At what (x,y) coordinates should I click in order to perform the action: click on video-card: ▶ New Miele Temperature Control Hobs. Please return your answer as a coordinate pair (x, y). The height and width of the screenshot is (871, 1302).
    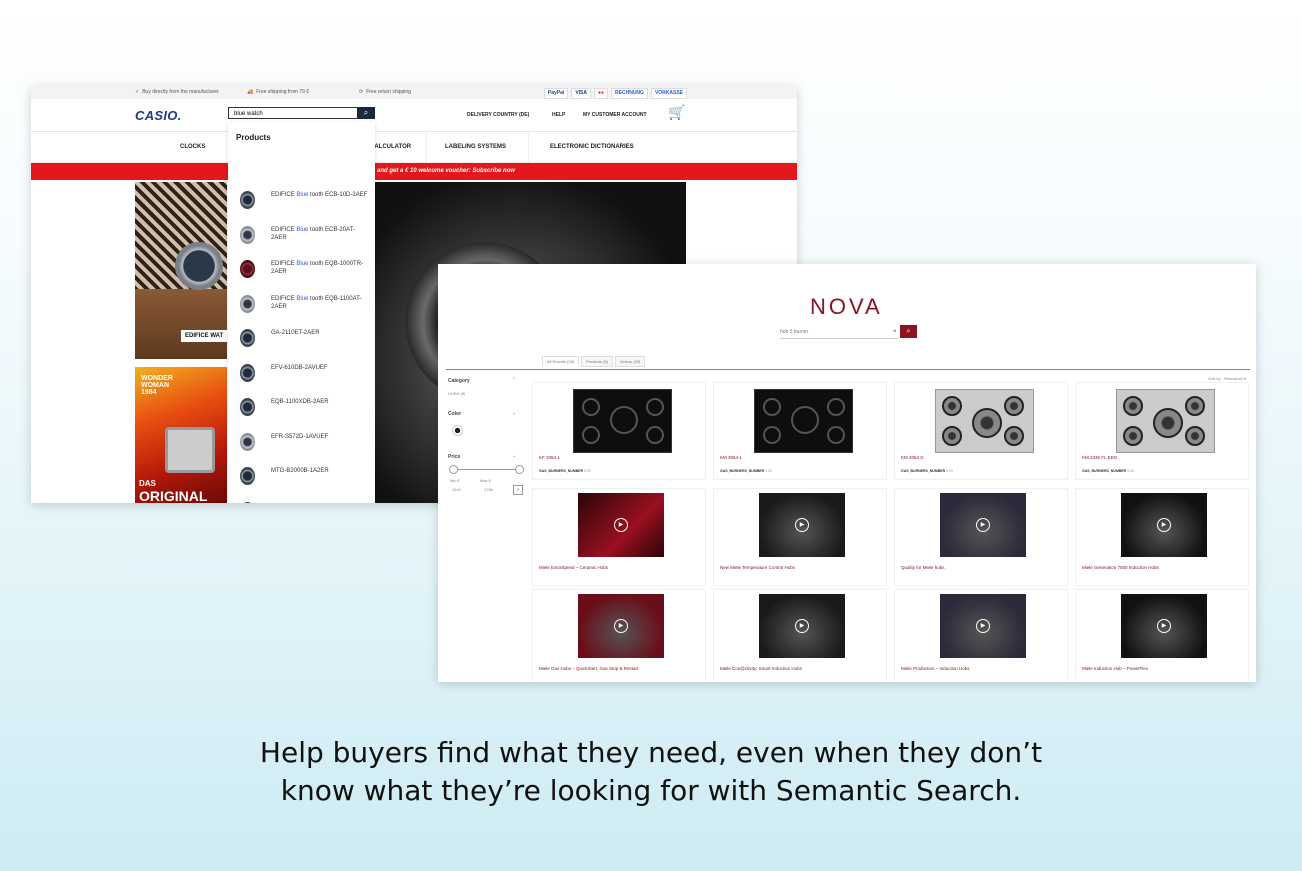
    Looking at the image, I should click on (800, 537).